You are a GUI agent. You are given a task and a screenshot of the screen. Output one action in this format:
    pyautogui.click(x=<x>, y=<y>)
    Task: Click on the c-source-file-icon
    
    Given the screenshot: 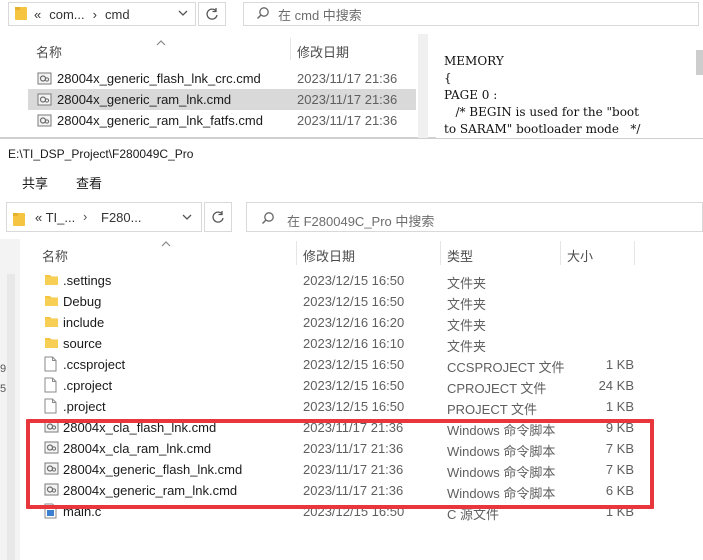 What is the action you would take?
    pyautogui.click(x=50, y=512)
    